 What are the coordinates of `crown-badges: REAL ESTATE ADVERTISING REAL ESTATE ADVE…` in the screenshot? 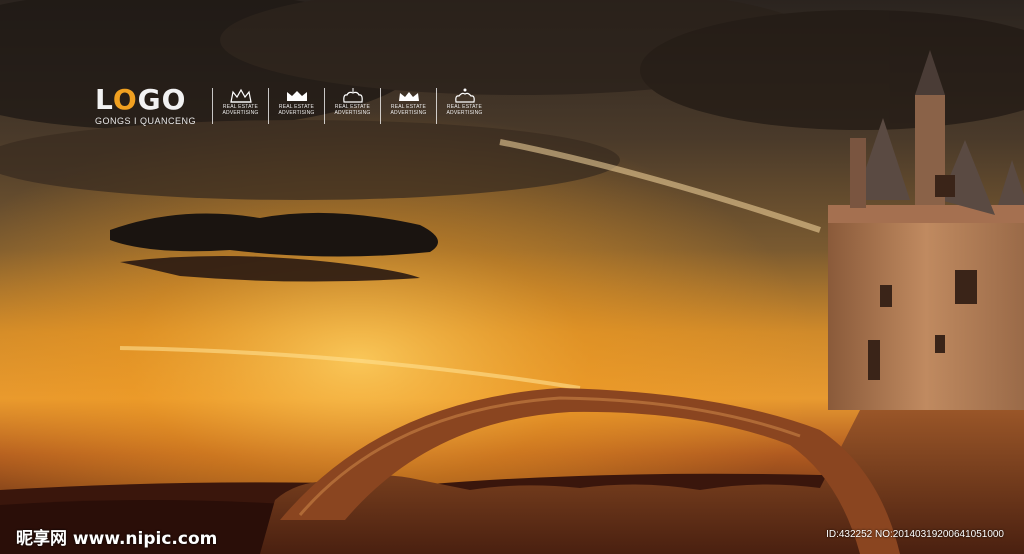 It's located at (352, 106).